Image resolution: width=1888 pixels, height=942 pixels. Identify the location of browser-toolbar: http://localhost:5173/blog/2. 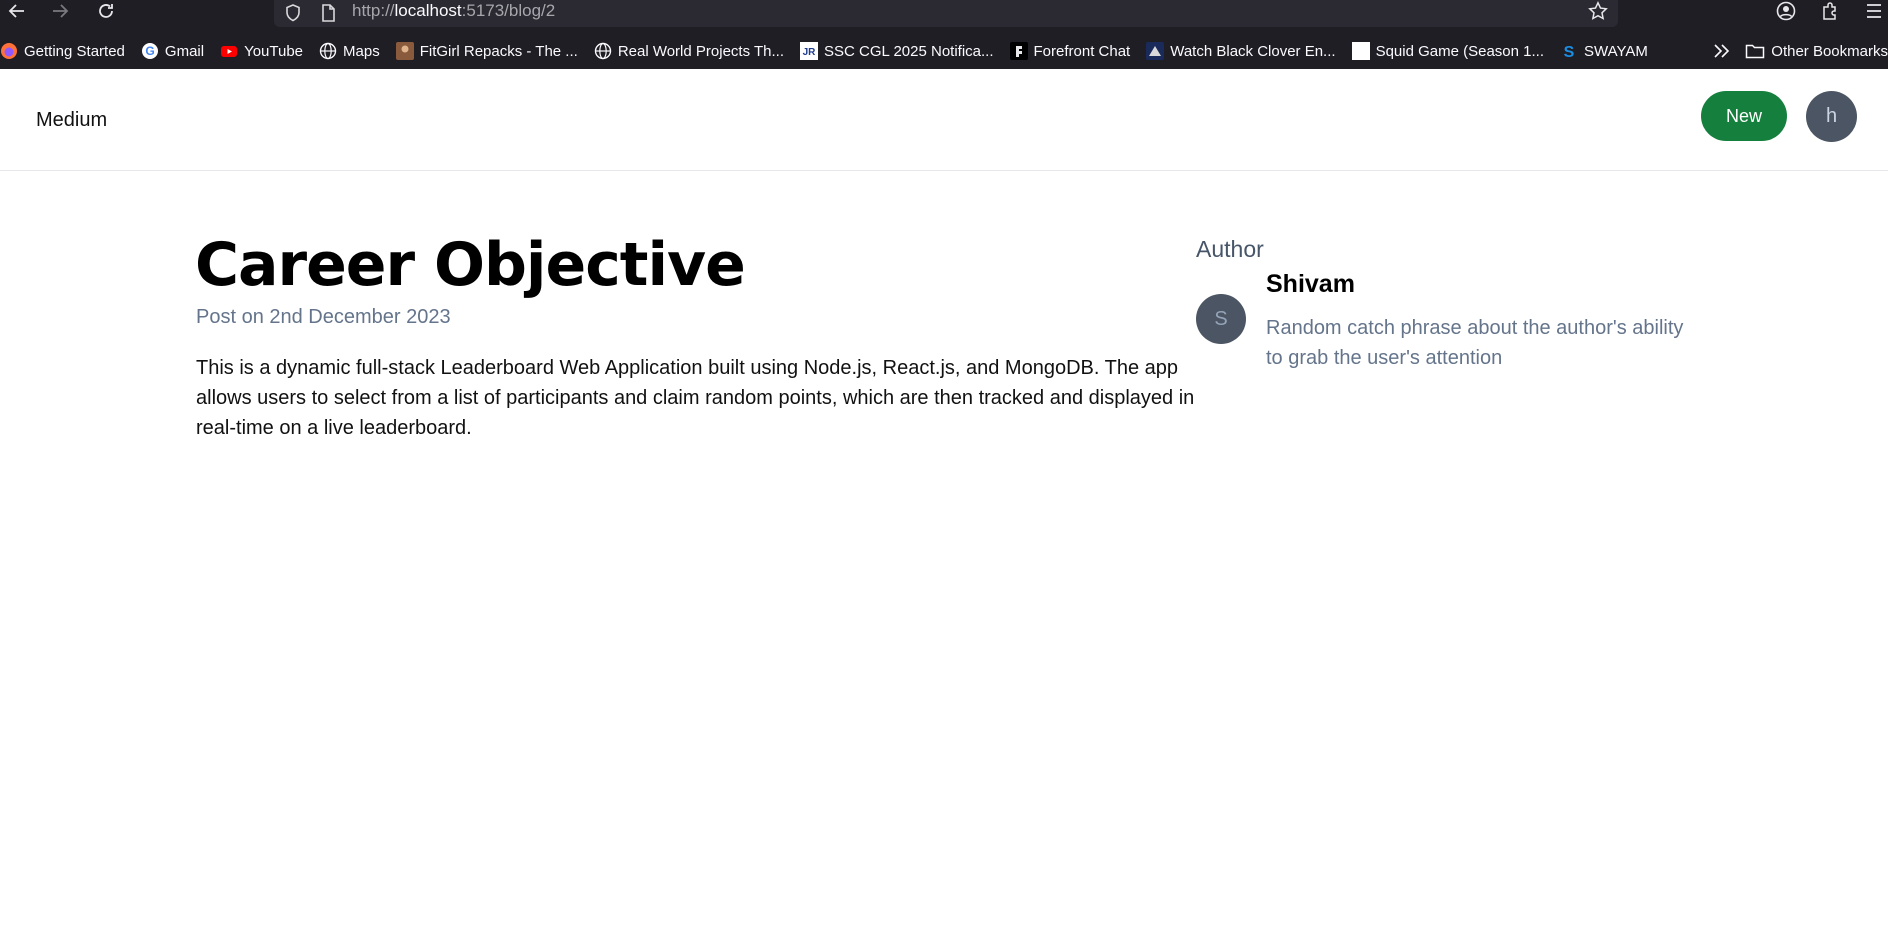
(944, 14).